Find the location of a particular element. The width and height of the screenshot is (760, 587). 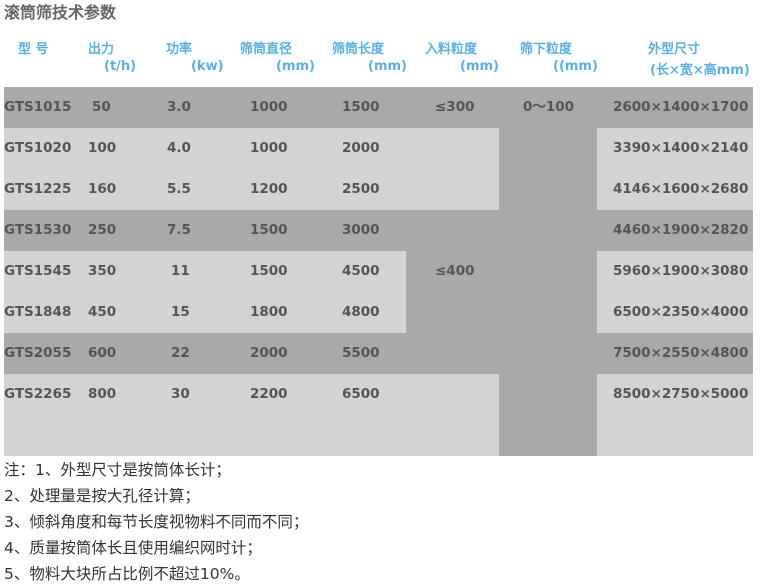

cell-length: 2500 is located at coordinates (361, 189).